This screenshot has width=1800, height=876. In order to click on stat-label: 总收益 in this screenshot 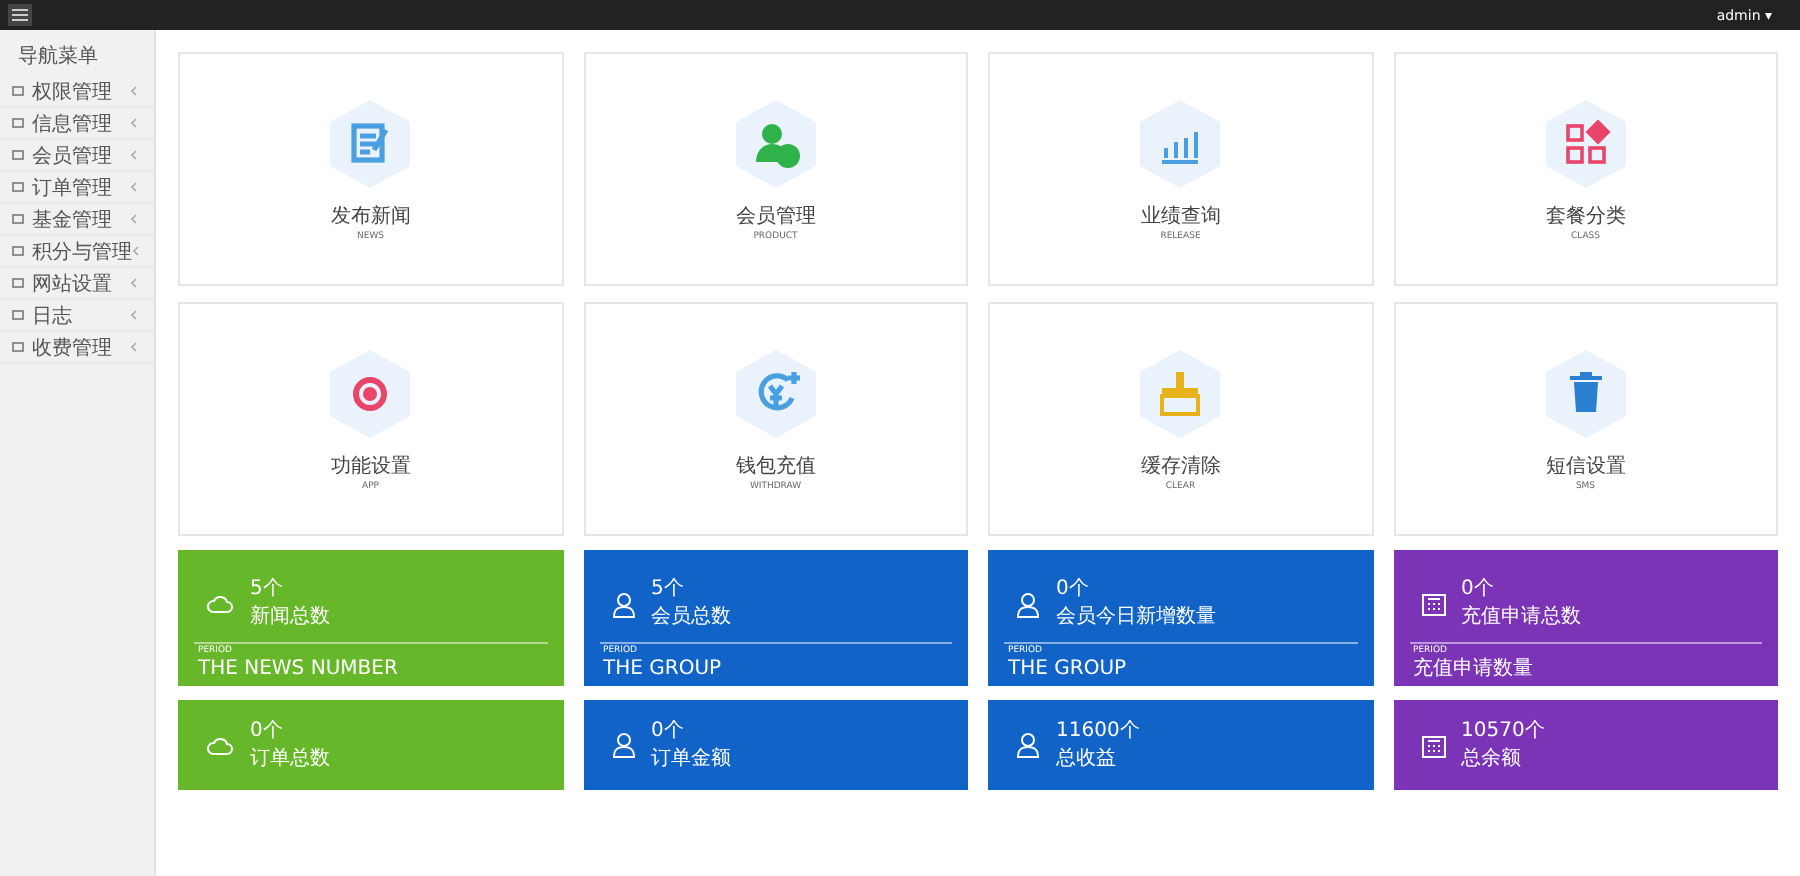, I will do `click(1087, 758)`.